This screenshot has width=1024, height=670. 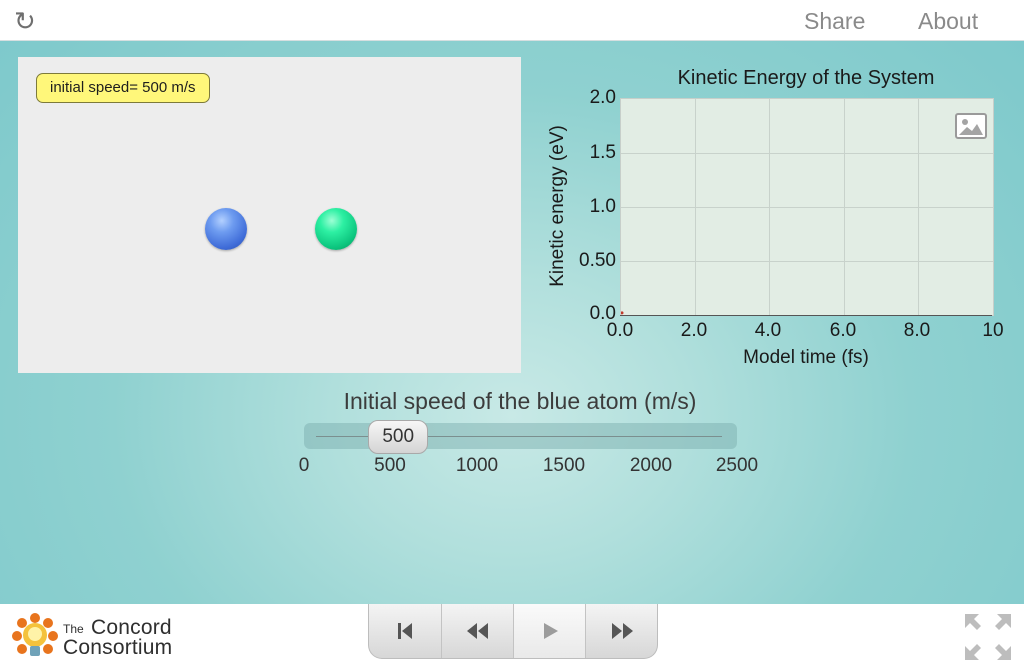 I want to click on skip-to-start-icon, so click(x=405, y=631).